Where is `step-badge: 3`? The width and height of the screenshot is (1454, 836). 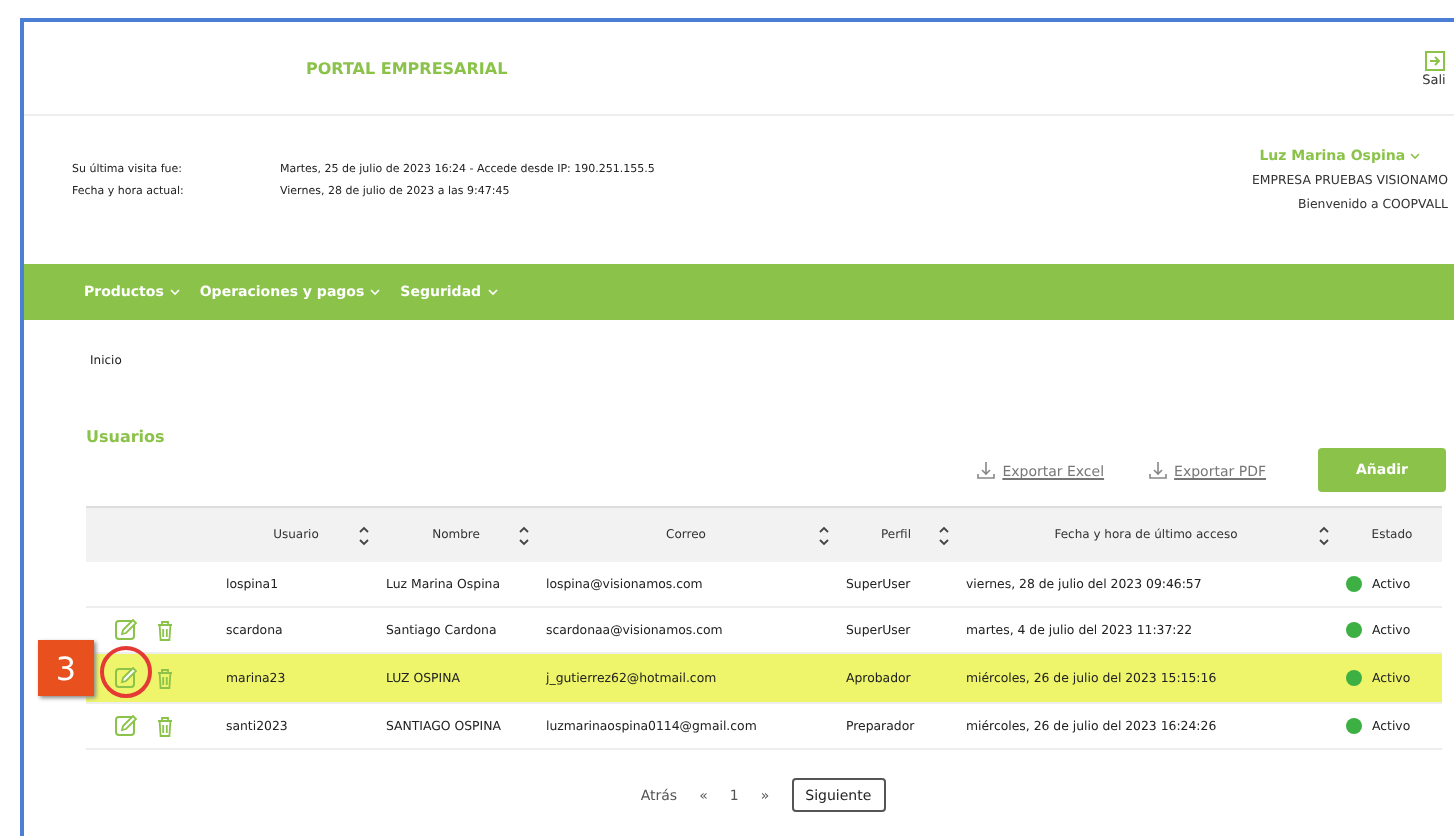
step-badge: 3 is located at coordinates (66, 668).